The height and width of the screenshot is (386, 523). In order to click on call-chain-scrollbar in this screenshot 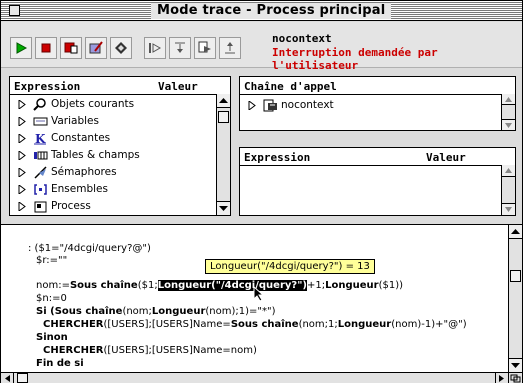, I will do `click(508, 112)`.